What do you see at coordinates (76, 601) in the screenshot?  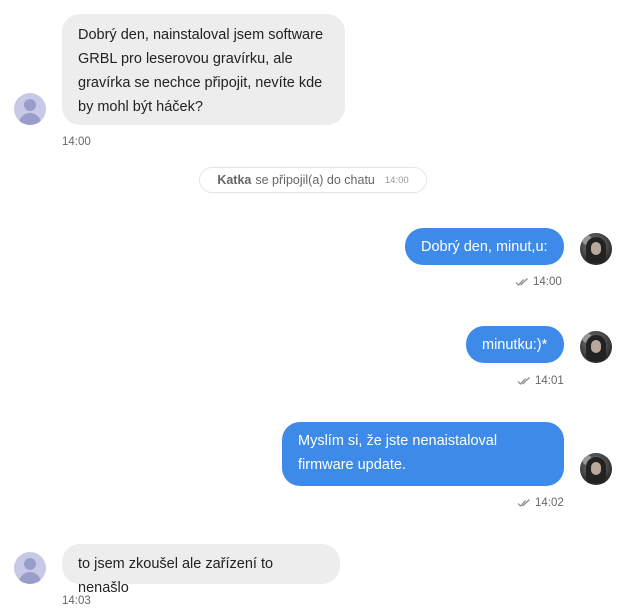 I see `message-timestamp: 14:03` at bounding box center [76, 601].